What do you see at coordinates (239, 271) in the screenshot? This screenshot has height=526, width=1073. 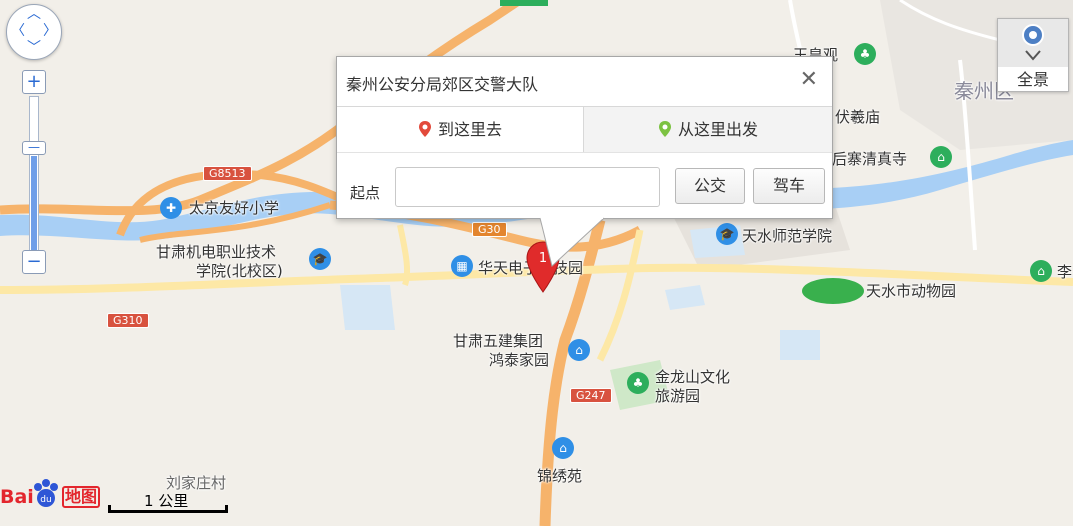 I see `place-label-gansu-jidian-2: 学院(北校区)` at bounding box center [239, 271].